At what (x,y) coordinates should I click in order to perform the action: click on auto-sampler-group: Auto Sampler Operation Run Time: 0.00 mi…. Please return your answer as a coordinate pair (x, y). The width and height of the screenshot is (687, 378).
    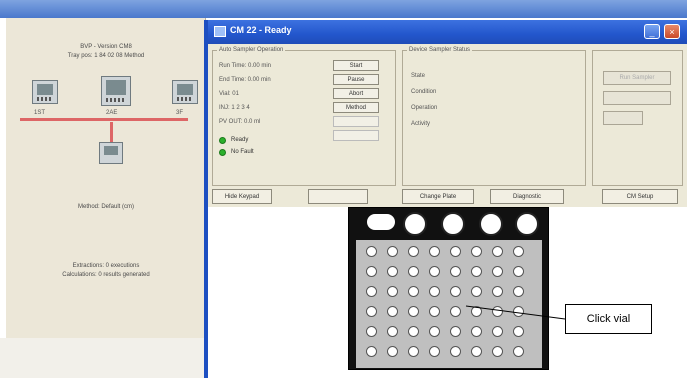
    Looking at the image, I should click on (304, 116).